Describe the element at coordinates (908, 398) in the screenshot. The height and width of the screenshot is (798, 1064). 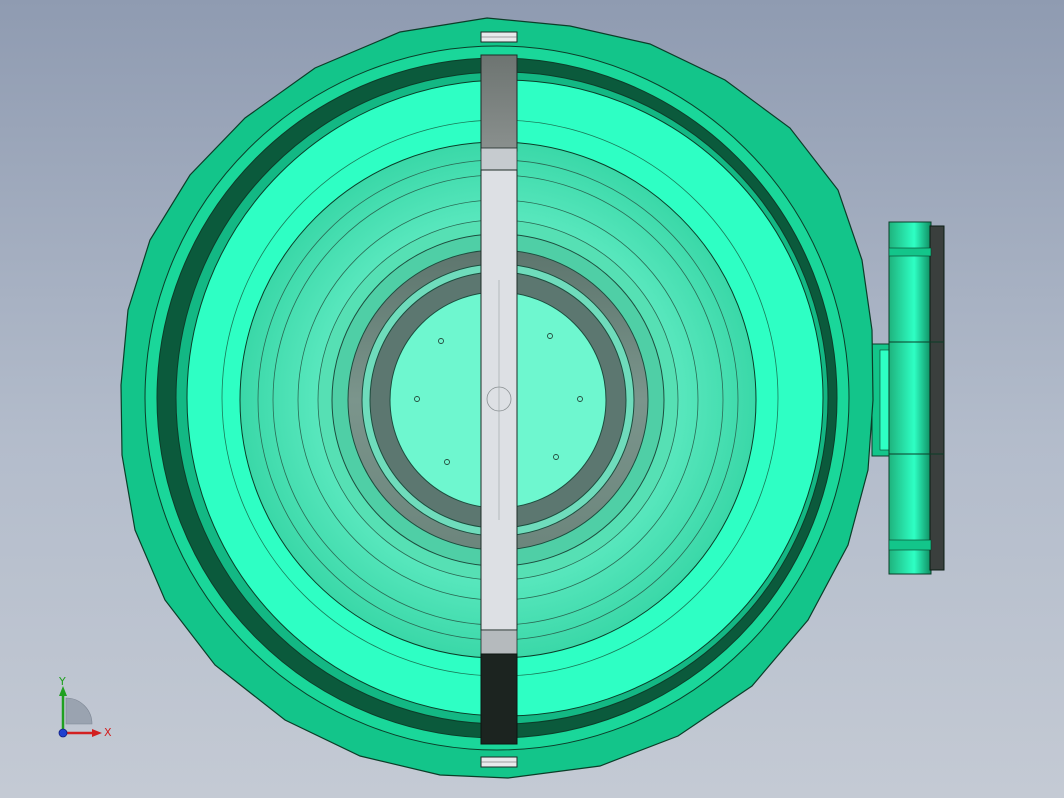
I see `side-flange` at that location.